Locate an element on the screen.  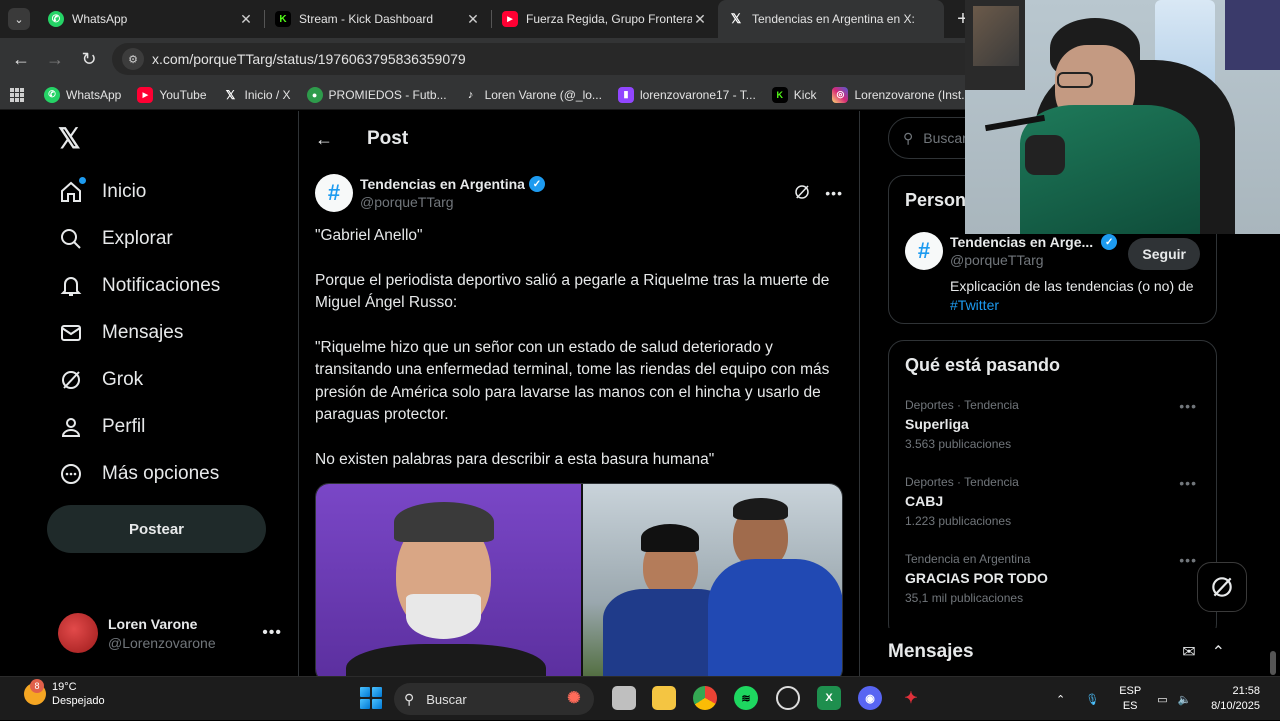
author-name: Tendencias en Argentina ✓ is located at coordinates (452, 184).